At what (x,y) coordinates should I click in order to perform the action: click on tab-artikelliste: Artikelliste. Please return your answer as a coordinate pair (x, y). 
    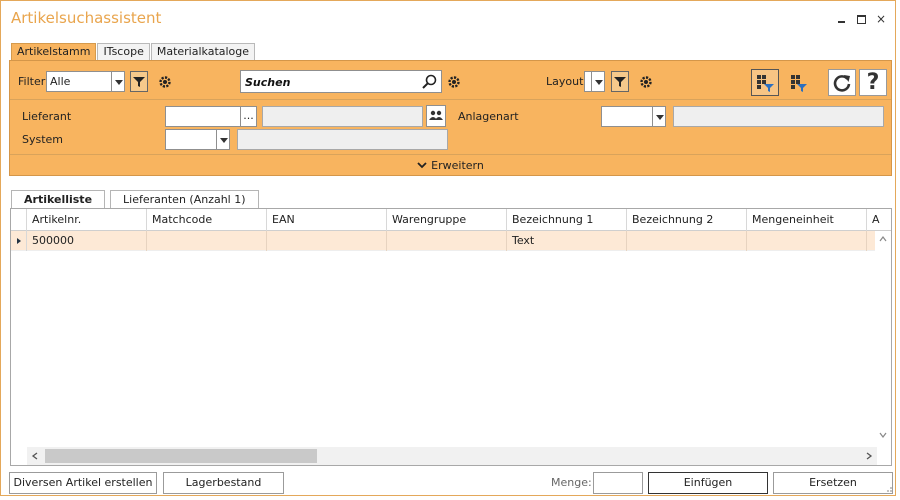
    Looking at the image, I should click on (58, 199).